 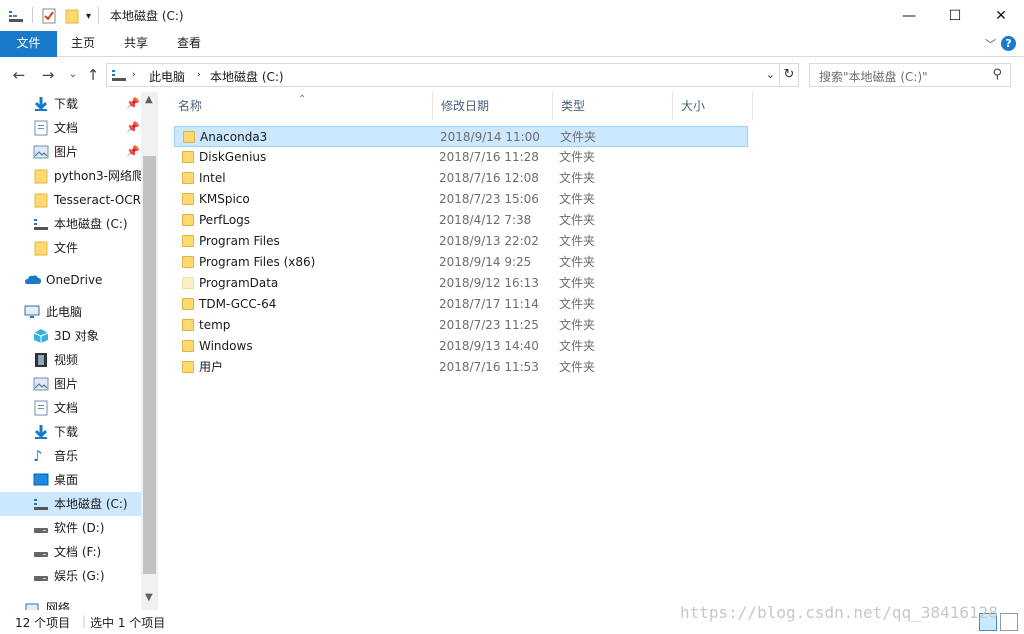 I want to click on nav-item-local-disk-quick: 本地磁盘 (C:), so click(x=70, y=224).